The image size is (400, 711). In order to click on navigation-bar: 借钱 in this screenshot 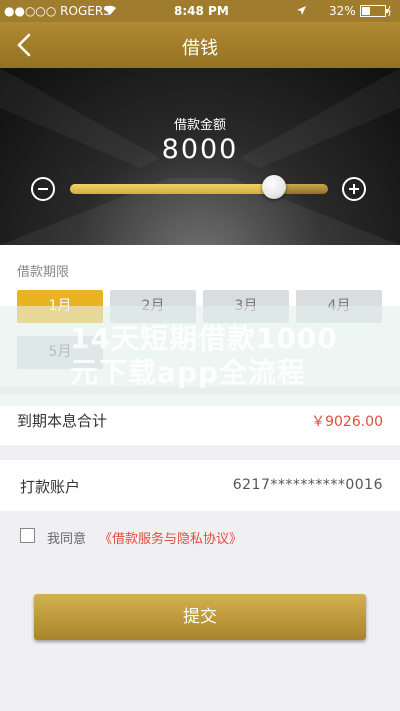, I will do `click(200, 45)`.